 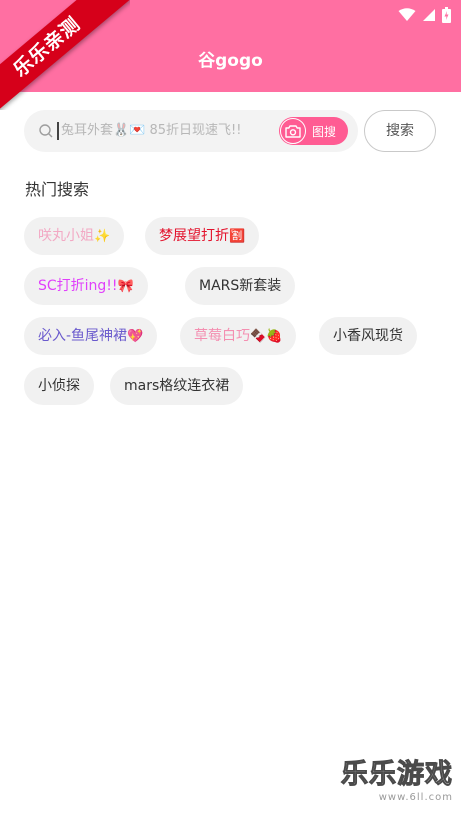 What do you see at coordinates (125, 286) in the screenshot?
I see `ribbon-emoji: 🎀` at bounding box center [125, 286].